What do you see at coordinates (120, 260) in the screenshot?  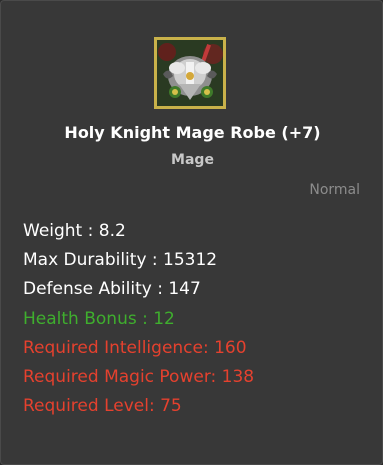 I see `stat-max-durability: Max Durability : 15312` at bounding box center [120, 260].